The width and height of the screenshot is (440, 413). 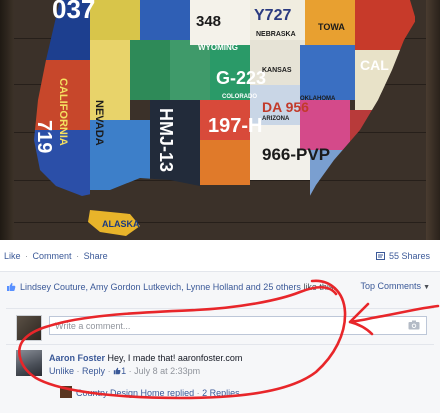 I want to click on share-icon, so click(x=380, y=256).